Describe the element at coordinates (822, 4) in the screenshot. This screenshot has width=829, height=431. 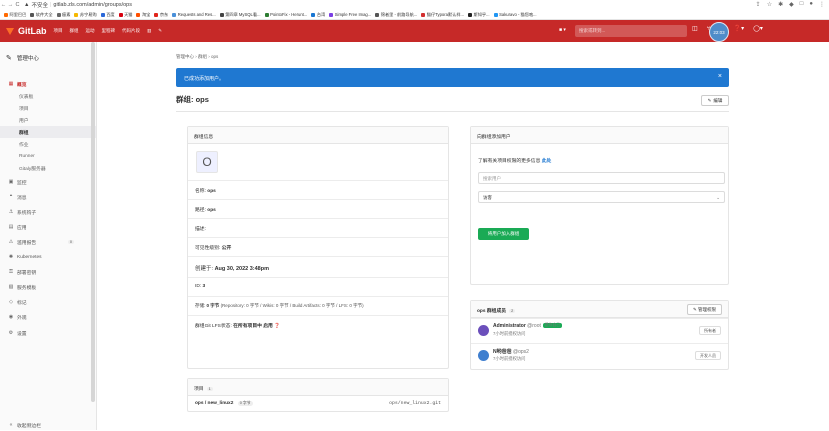
I see `menu-dots-icon: ⋮` at that location.